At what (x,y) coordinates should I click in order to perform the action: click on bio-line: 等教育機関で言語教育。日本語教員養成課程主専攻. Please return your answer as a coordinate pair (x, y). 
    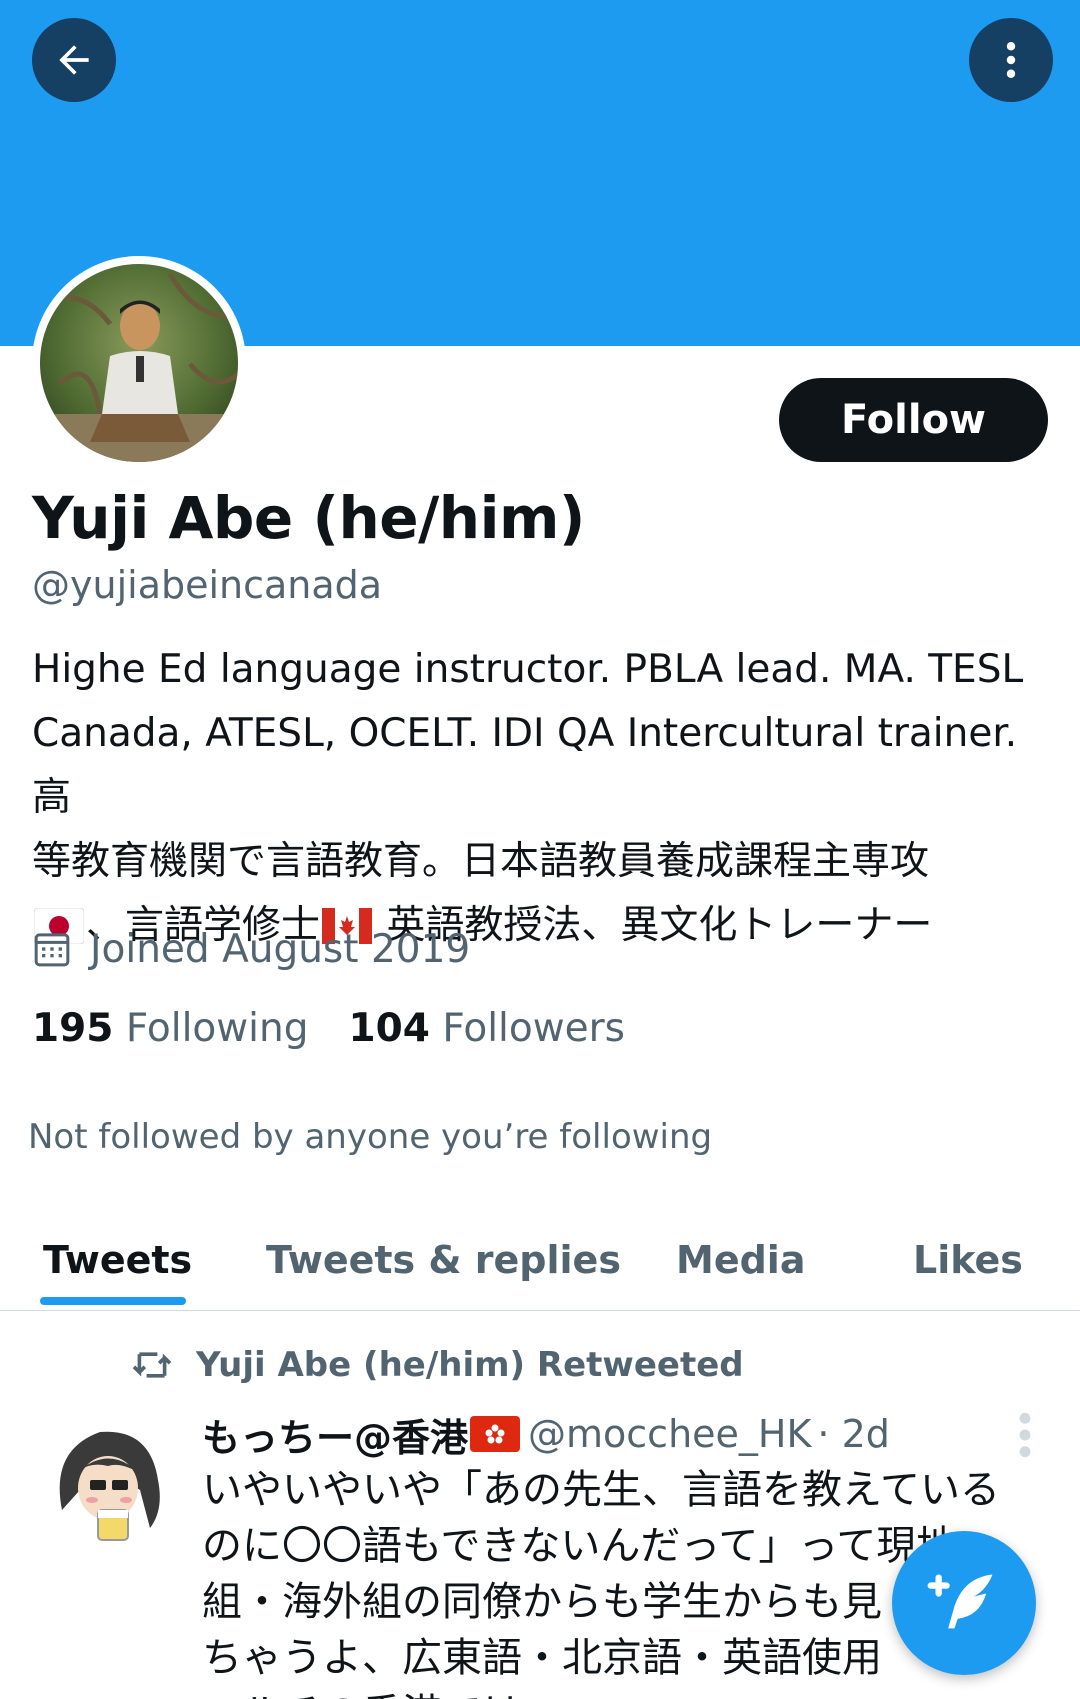
    Looking at the image, I should click on (481, 861).